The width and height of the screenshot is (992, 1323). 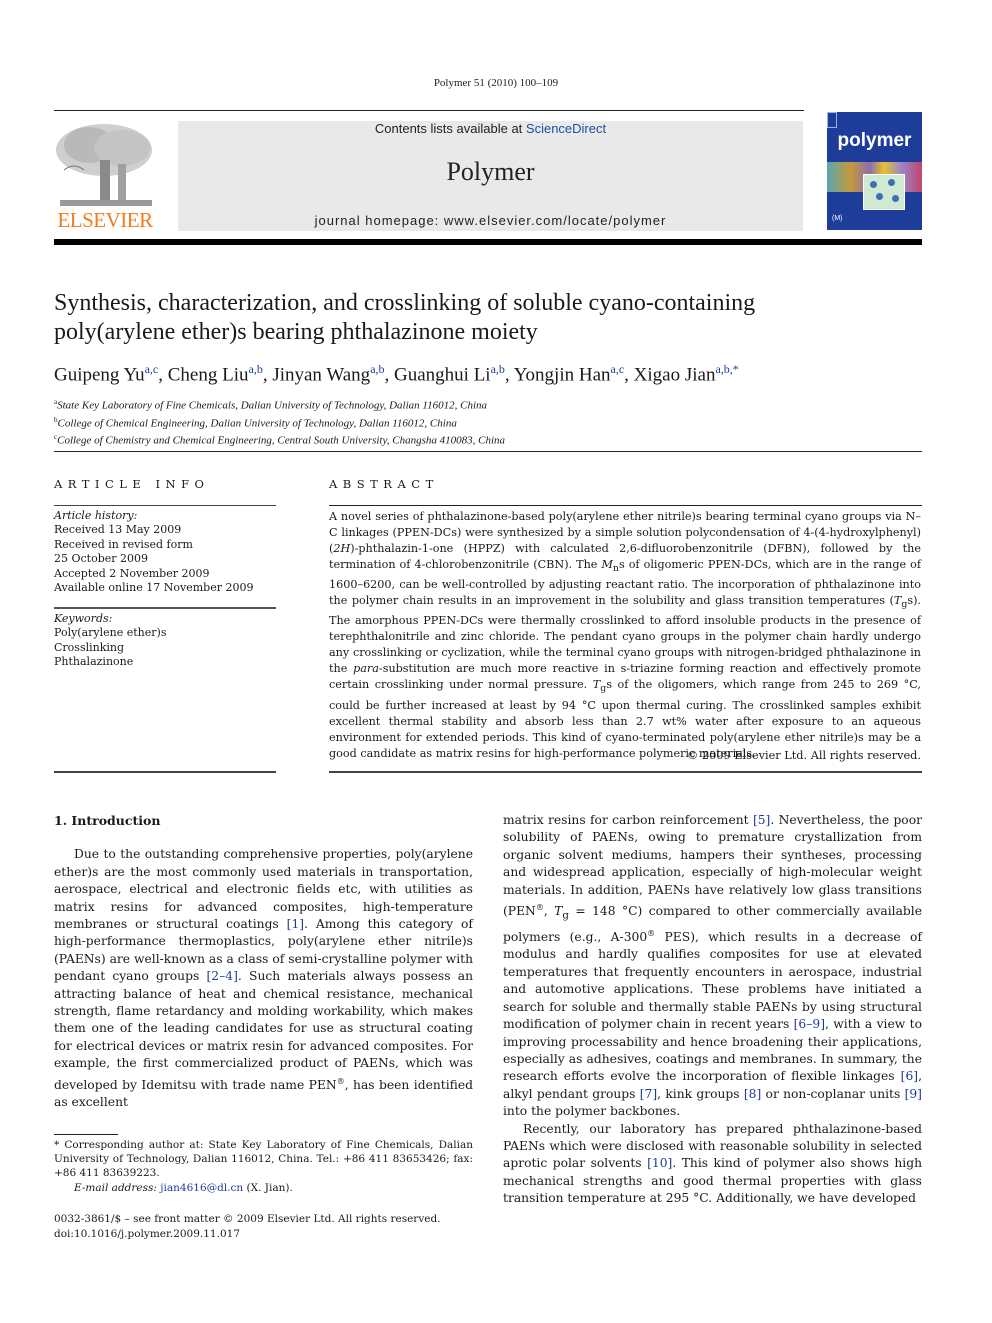 I want to click on citation-link: [9], so click(x=913, y=1094).